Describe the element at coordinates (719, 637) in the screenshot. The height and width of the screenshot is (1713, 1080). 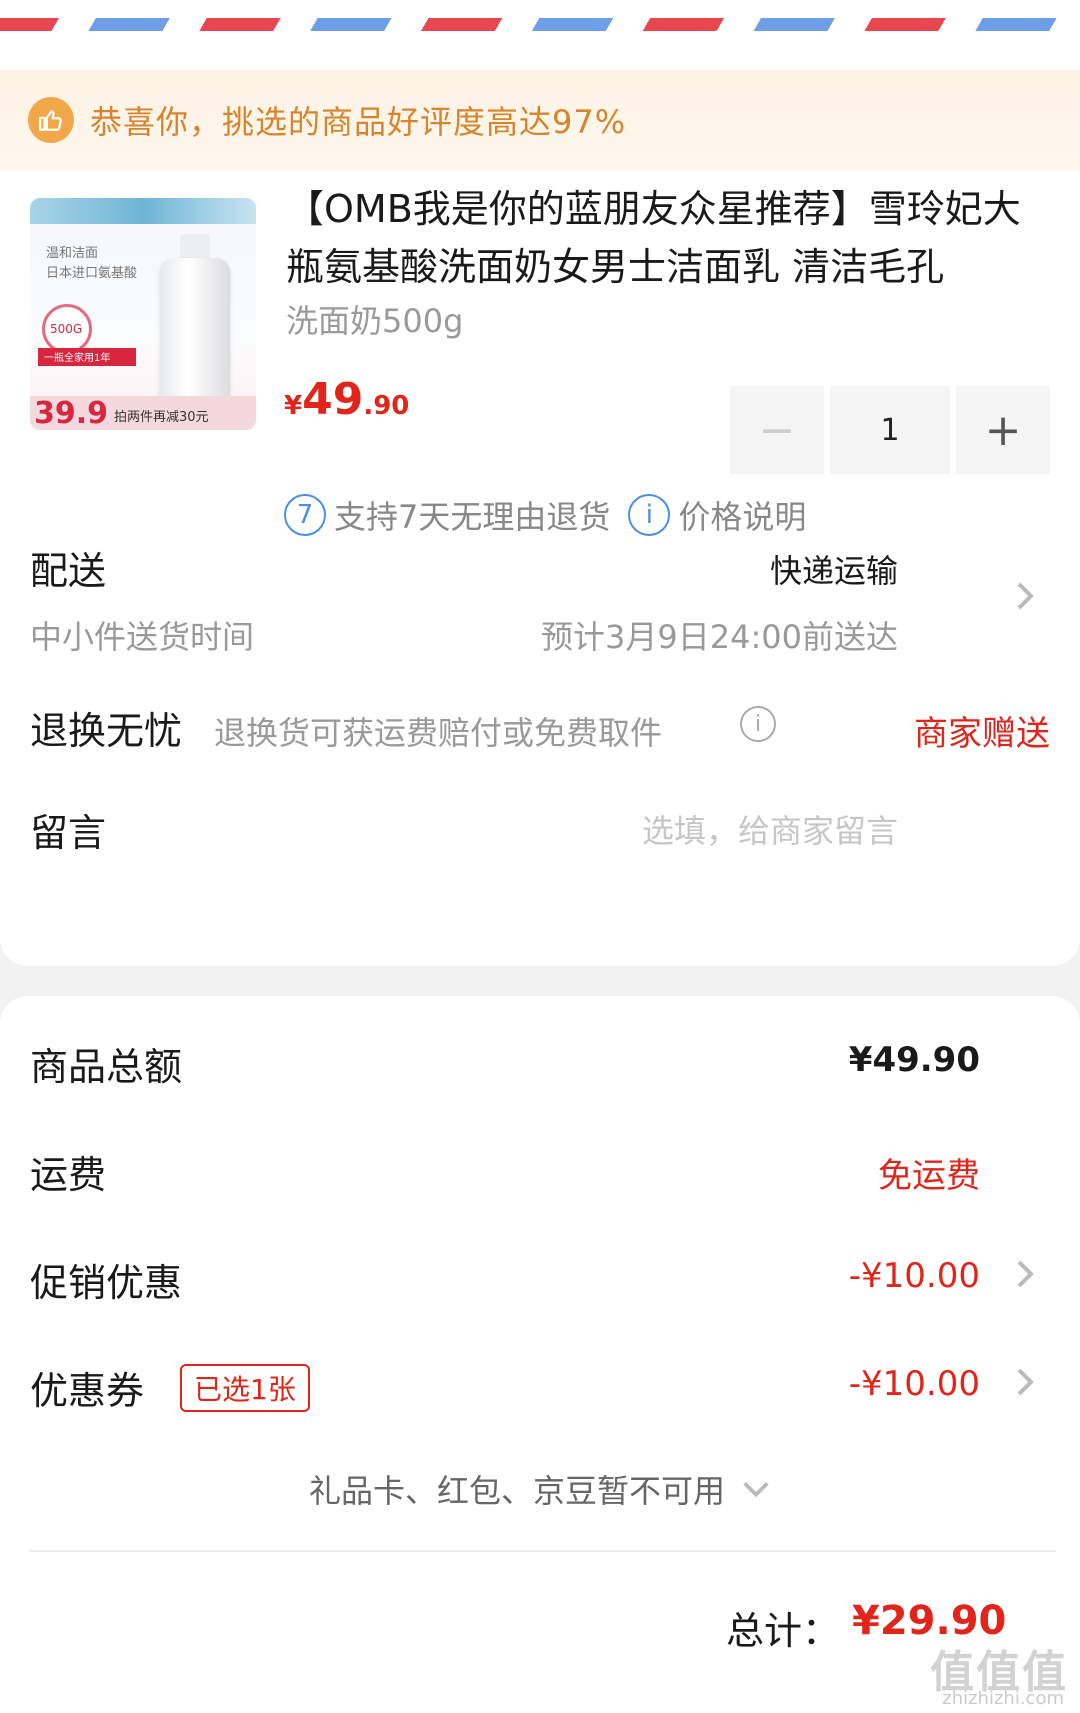
I see `delivery-eta: 预计3月9日24:00前送达` at that location.